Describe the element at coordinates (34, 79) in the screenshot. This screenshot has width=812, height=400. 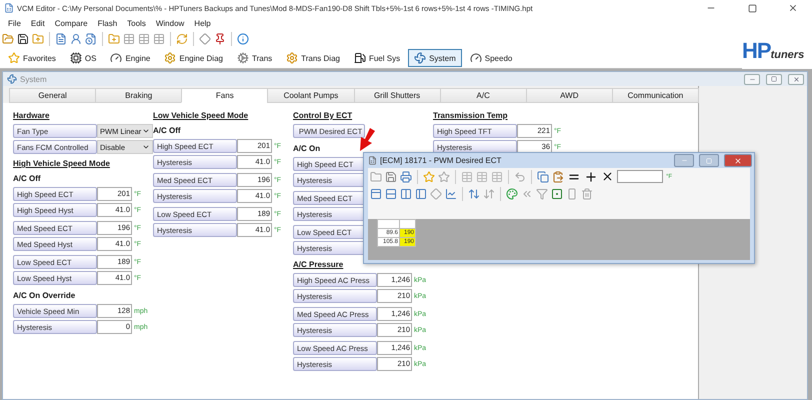
I see `window-title: System` at that location.